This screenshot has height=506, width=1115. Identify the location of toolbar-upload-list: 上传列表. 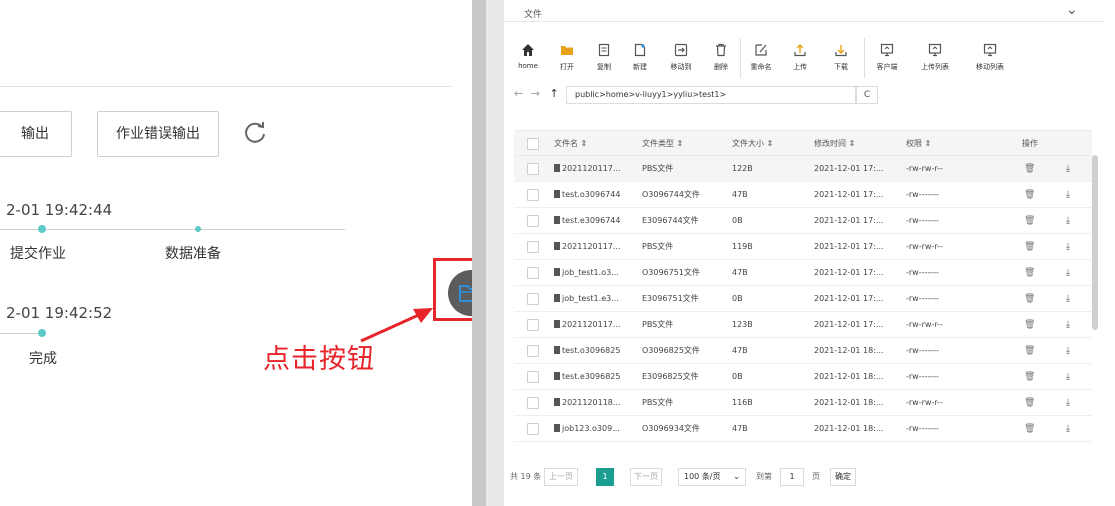
(935, 58).